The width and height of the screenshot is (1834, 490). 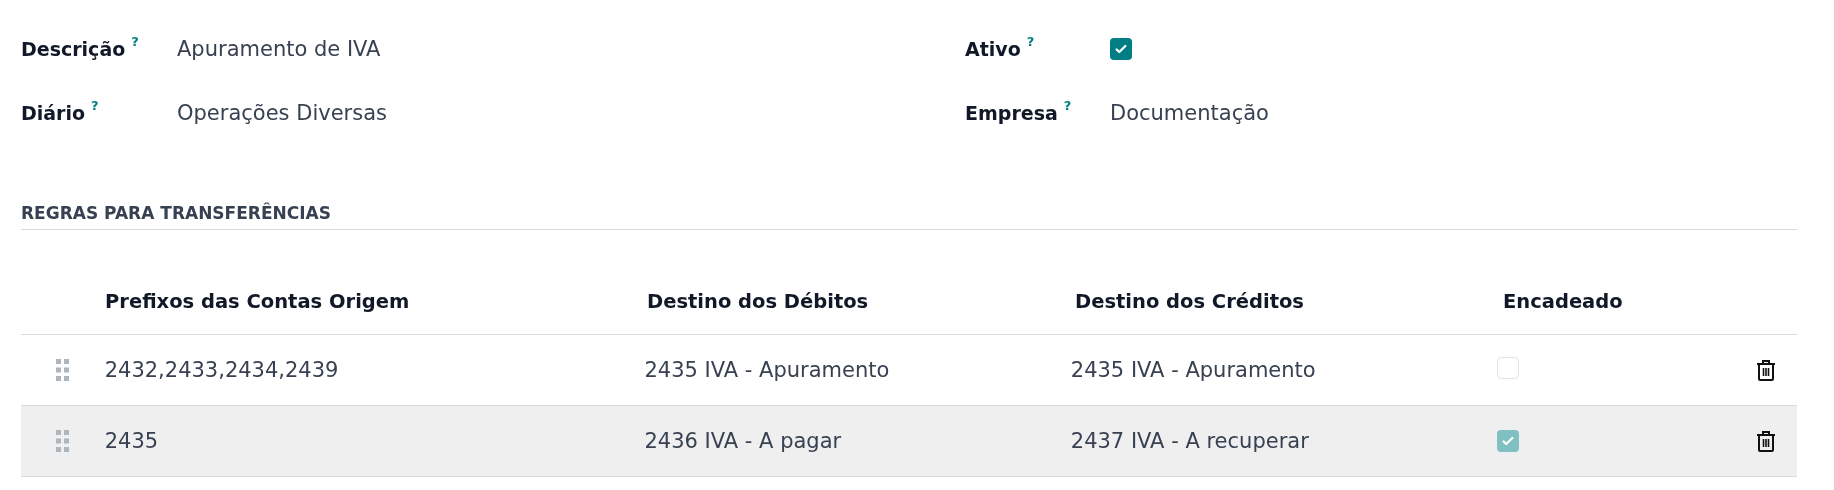 I want to click on field-value: Documentação, so click(x=1189, y=113).